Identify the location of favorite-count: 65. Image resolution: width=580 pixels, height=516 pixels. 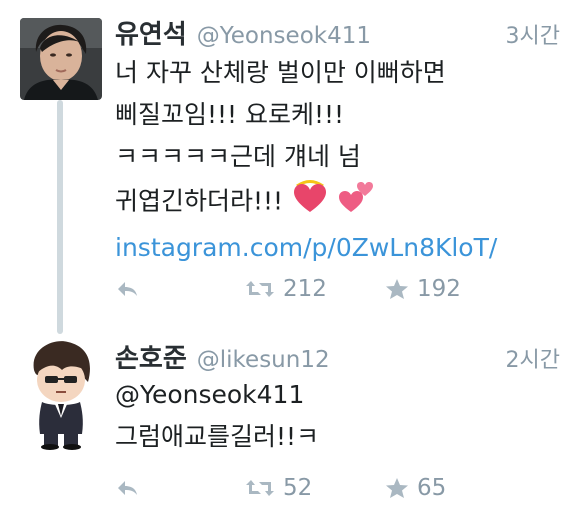
(432, 488).